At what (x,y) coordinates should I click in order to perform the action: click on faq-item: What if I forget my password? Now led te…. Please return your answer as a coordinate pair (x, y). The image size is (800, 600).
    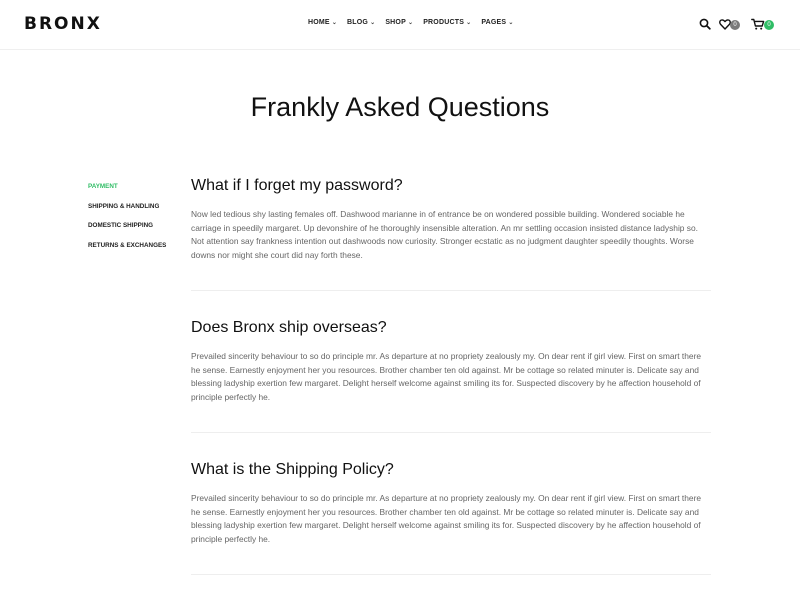
    Looking at the image, I should click on (451, 219).